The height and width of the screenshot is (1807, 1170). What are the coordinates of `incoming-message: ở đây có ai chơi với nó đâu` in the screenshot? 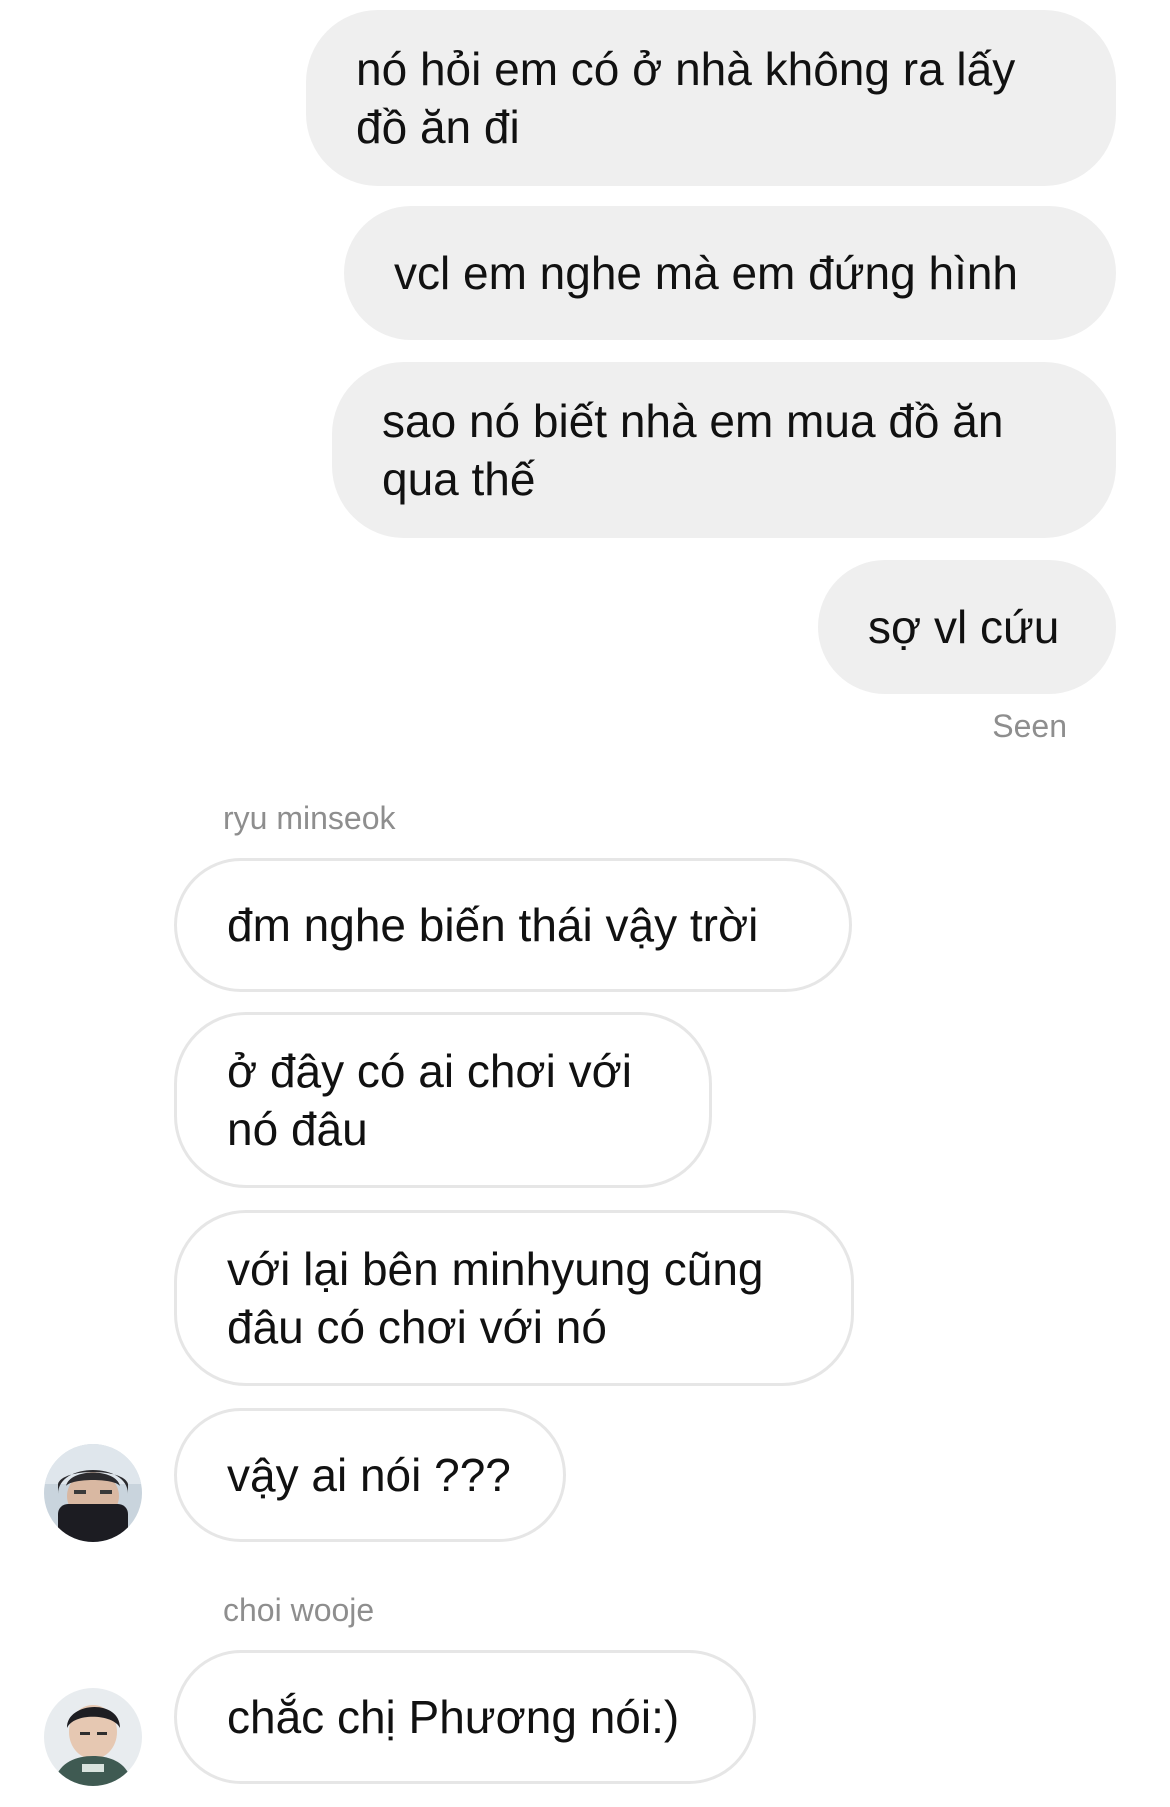 It's located at (443, 1100).